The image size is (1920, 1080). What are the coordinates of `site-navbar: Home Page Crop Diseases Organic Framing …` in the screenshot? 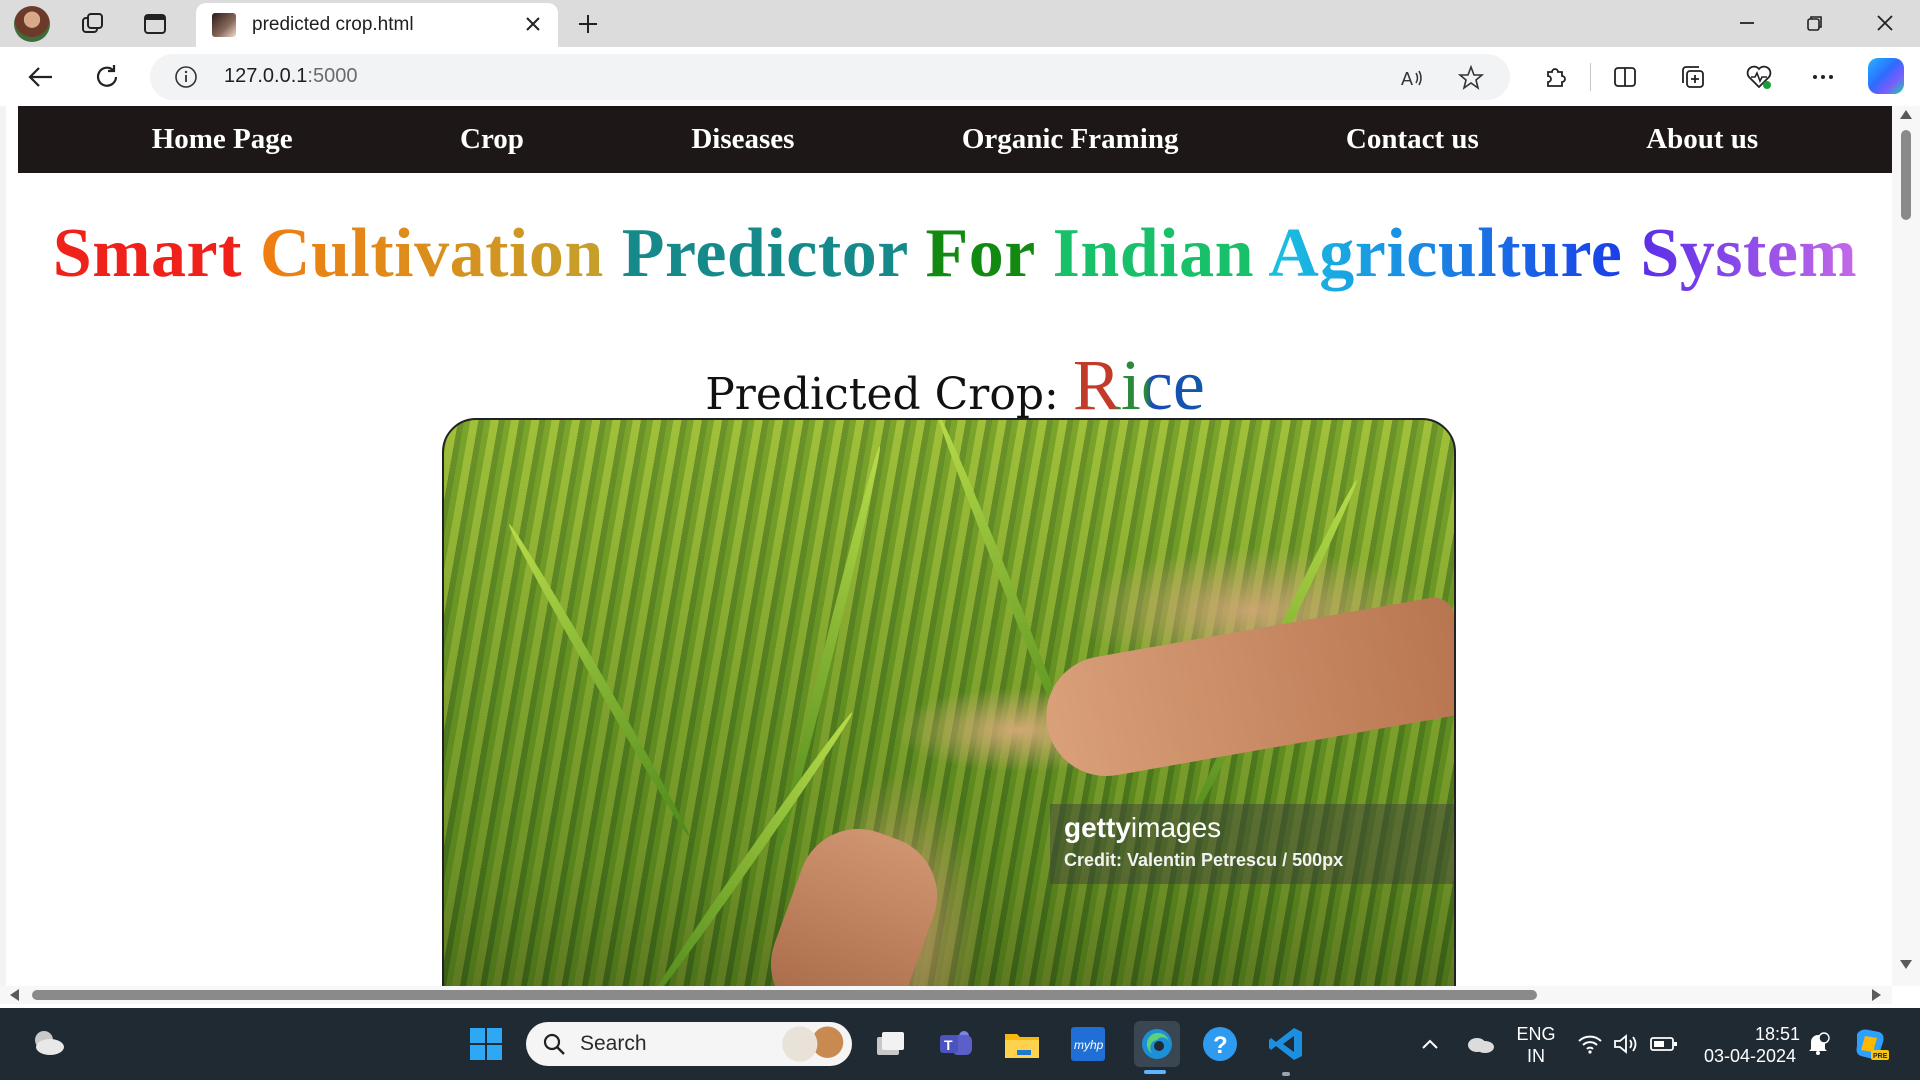 It's located at (955, 139).